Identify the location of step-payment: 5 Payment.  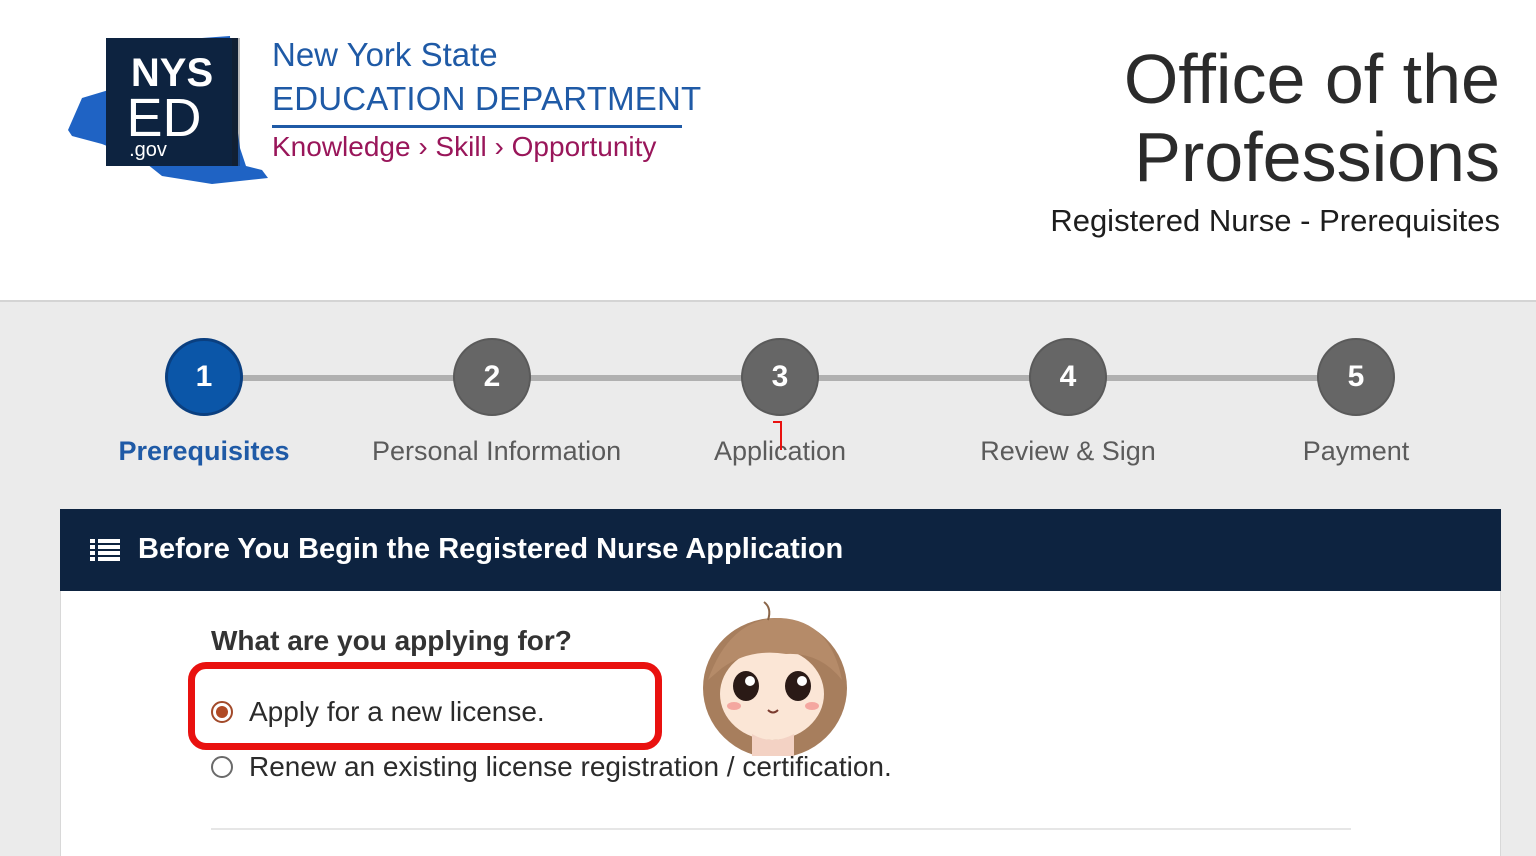
(1356, 402).